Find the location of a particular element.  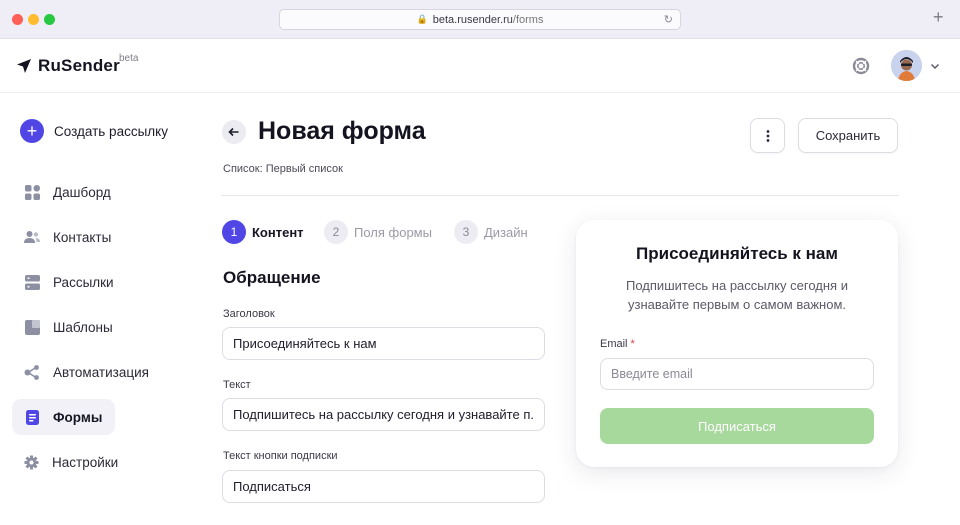

more-options-button is located at coordinates (767, 135).